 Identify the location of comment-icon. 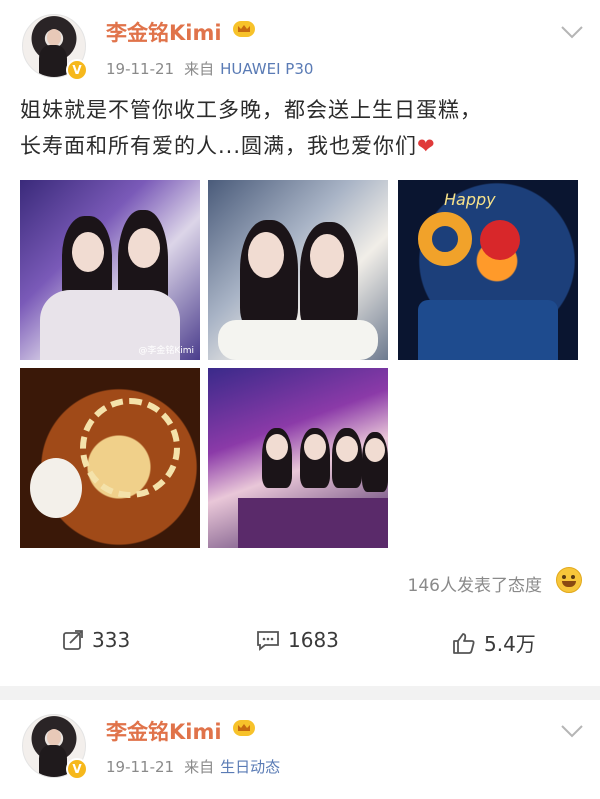
(268, 641).